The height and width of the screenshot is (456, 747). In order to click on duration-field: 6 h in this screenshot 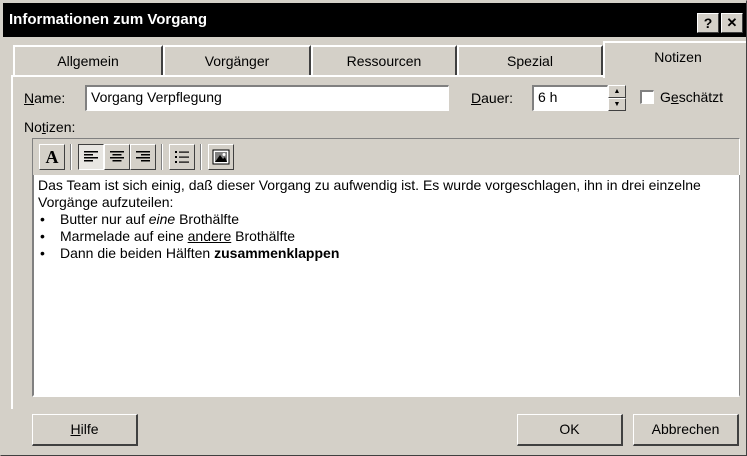, I will do `click(570, 98)`.